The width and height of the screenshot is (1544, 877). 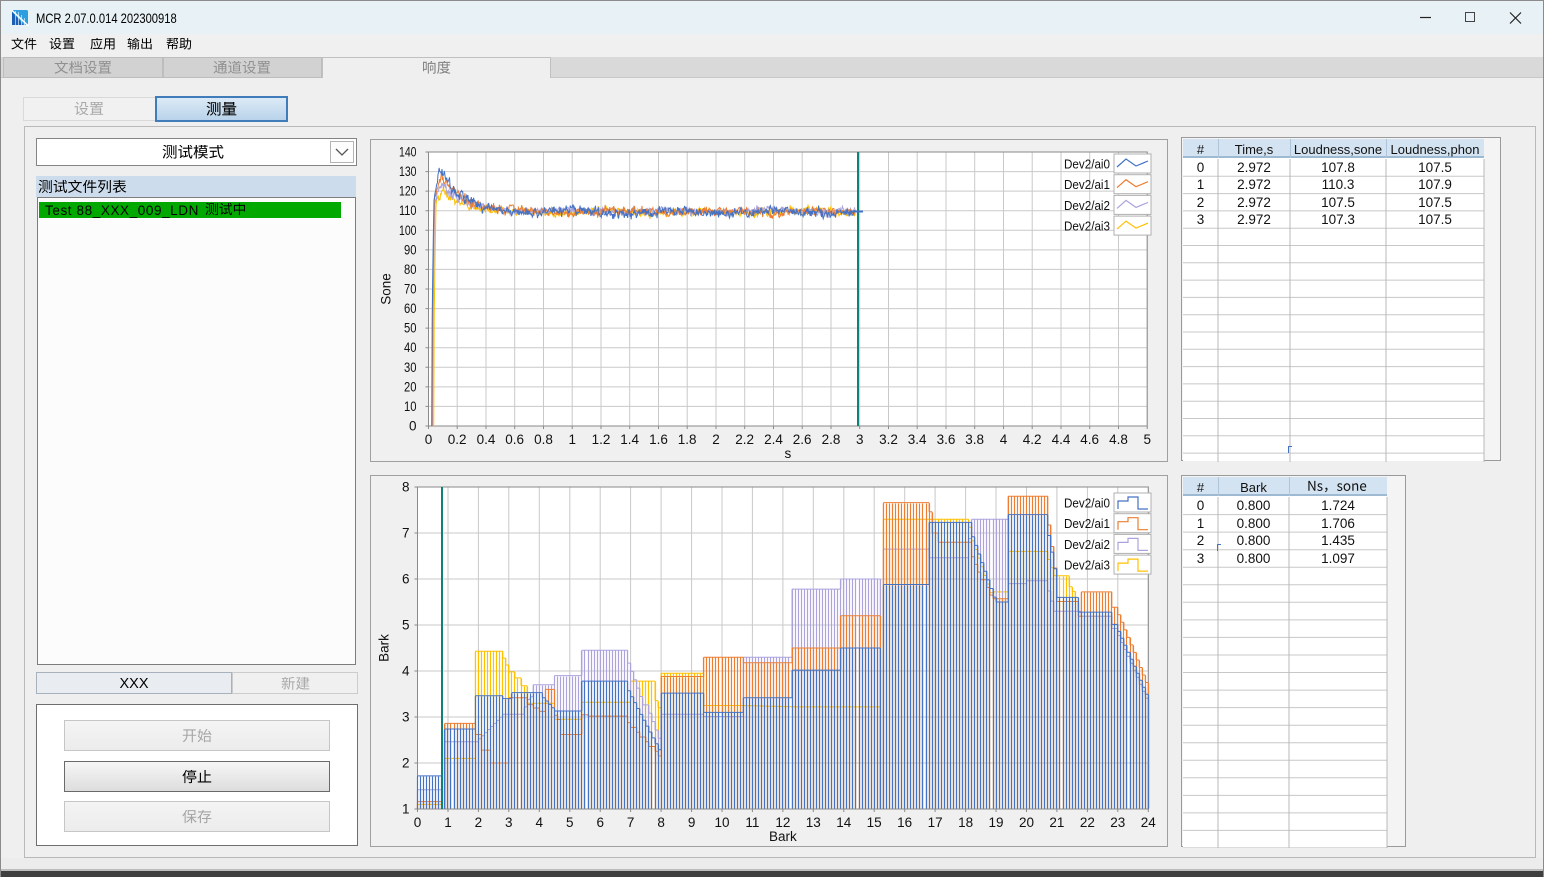 I want to click on svg-text: Sone, so click(x=386, y=289).